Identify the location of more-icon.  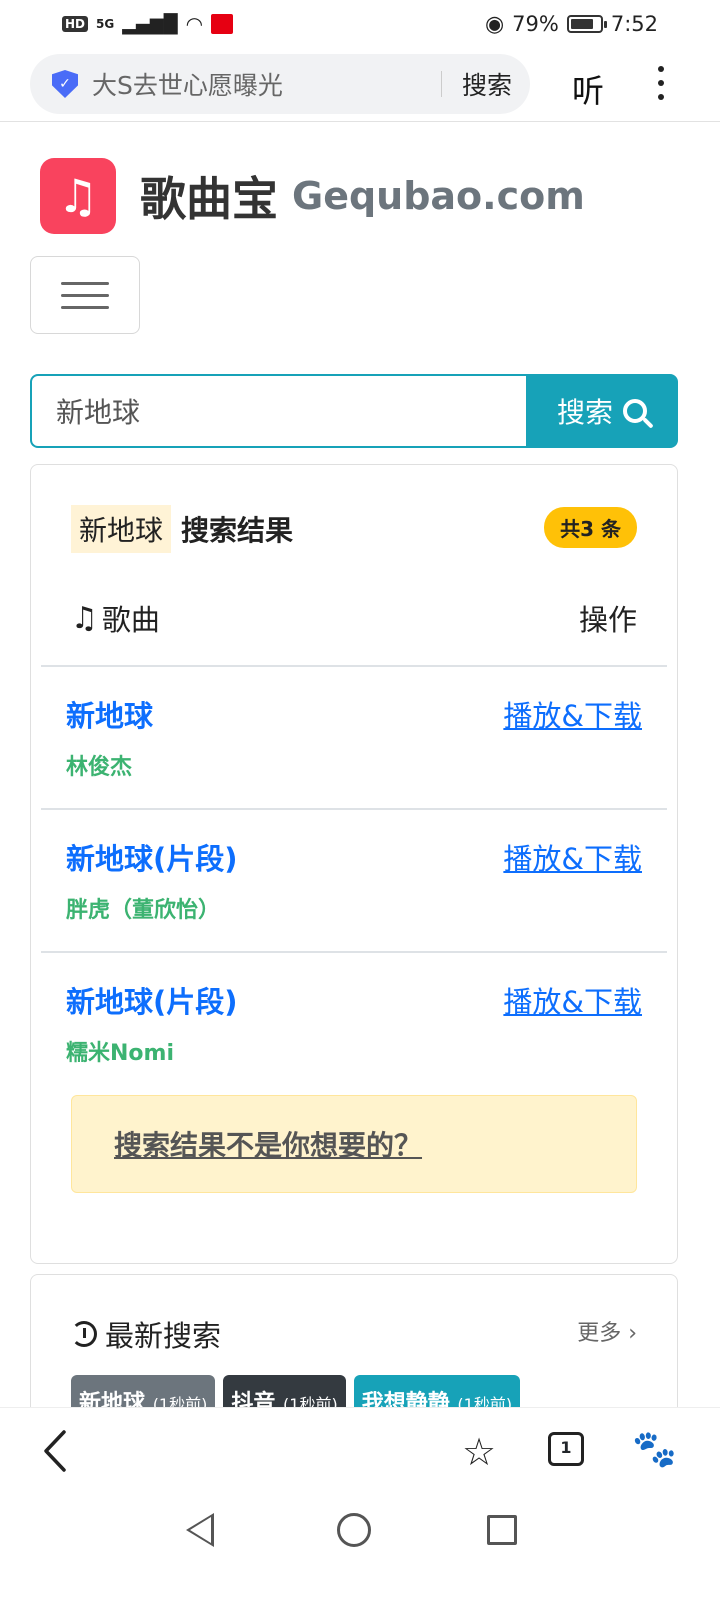
(661, 86).